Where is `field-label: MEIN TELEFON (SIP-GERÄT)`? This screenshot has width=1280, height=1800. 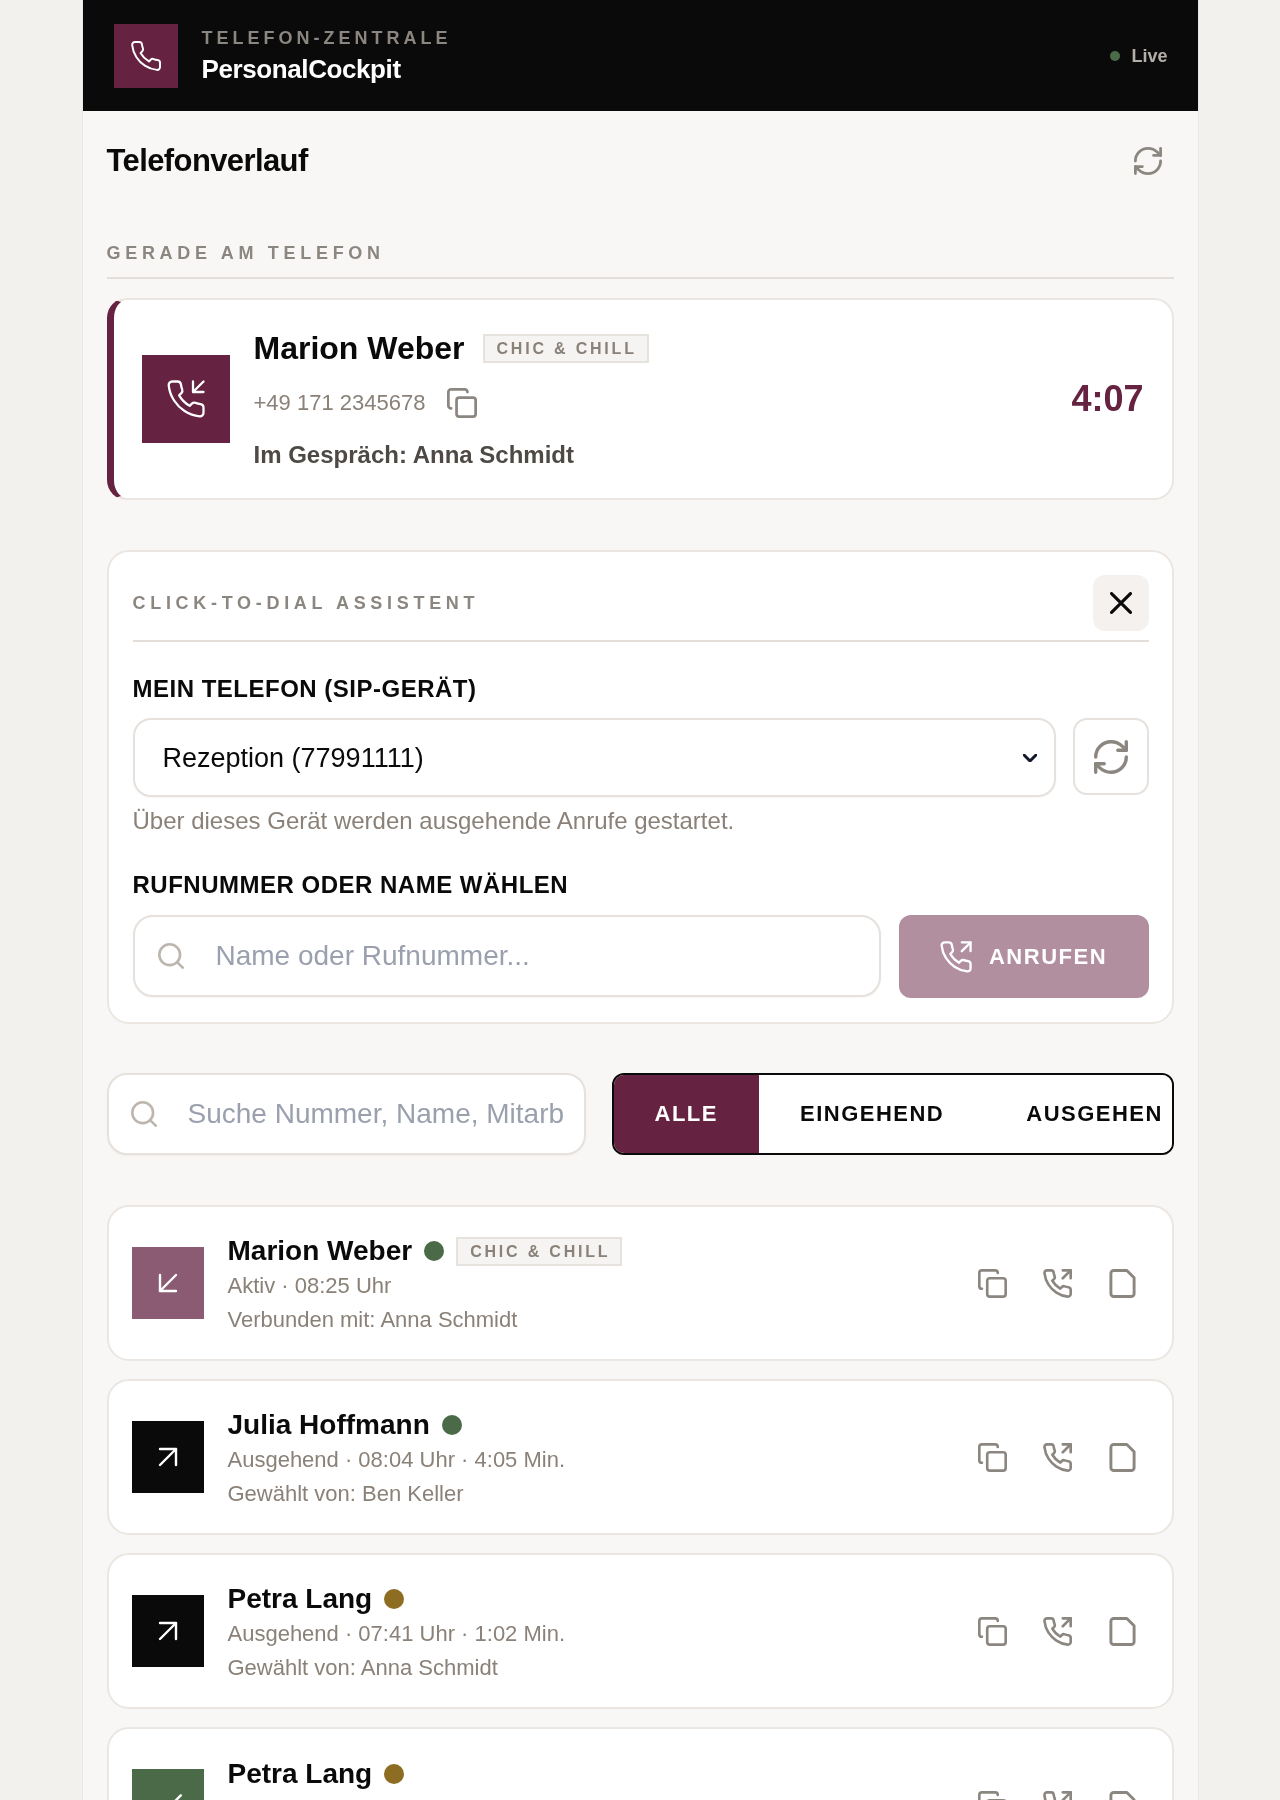
field-label: MEIN TELEFON (SIP-GERÄT) is located at coordinates (304, 689).